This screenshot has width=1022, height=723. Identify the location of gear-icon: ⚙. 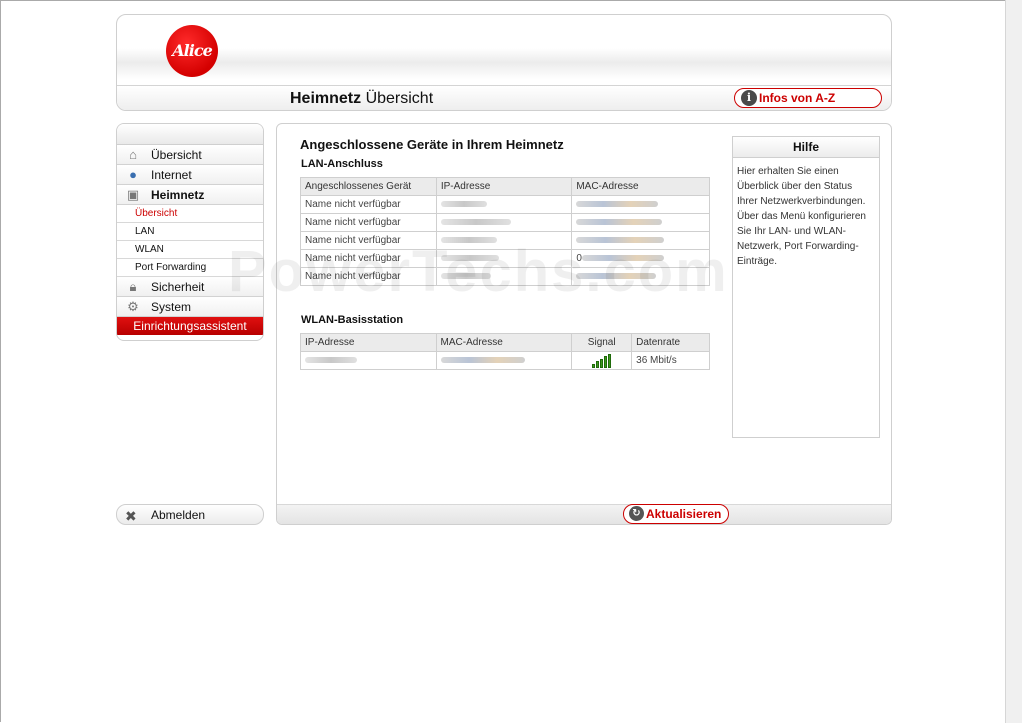
(133, 306).